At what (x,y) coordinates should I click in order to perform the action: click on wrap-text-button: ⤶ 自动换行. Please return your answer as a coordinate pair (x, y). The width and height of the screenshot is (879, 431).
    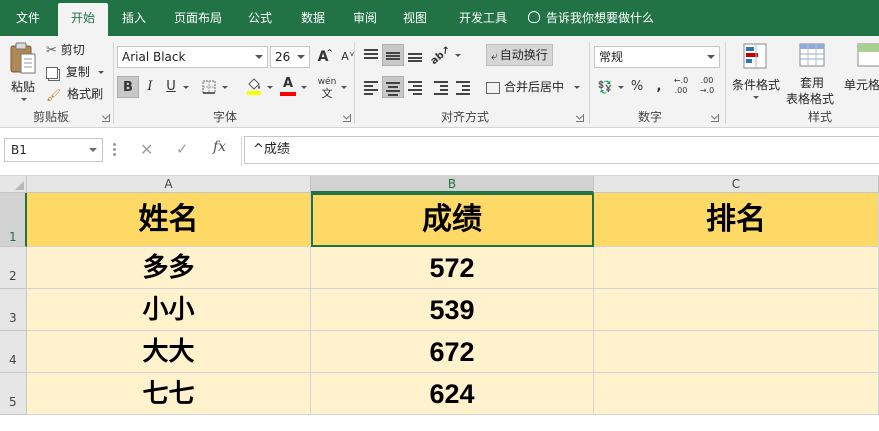
    Looking at the image, I should click on (519, 55).